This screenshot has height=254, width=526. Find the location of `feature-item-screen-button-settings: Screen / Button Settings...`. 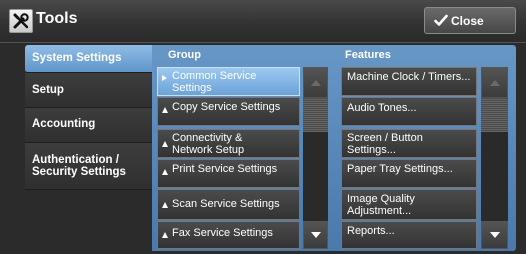

feature-item-screen-button-settings: Screen / Button Settings... is located at coordinates (409, 143).